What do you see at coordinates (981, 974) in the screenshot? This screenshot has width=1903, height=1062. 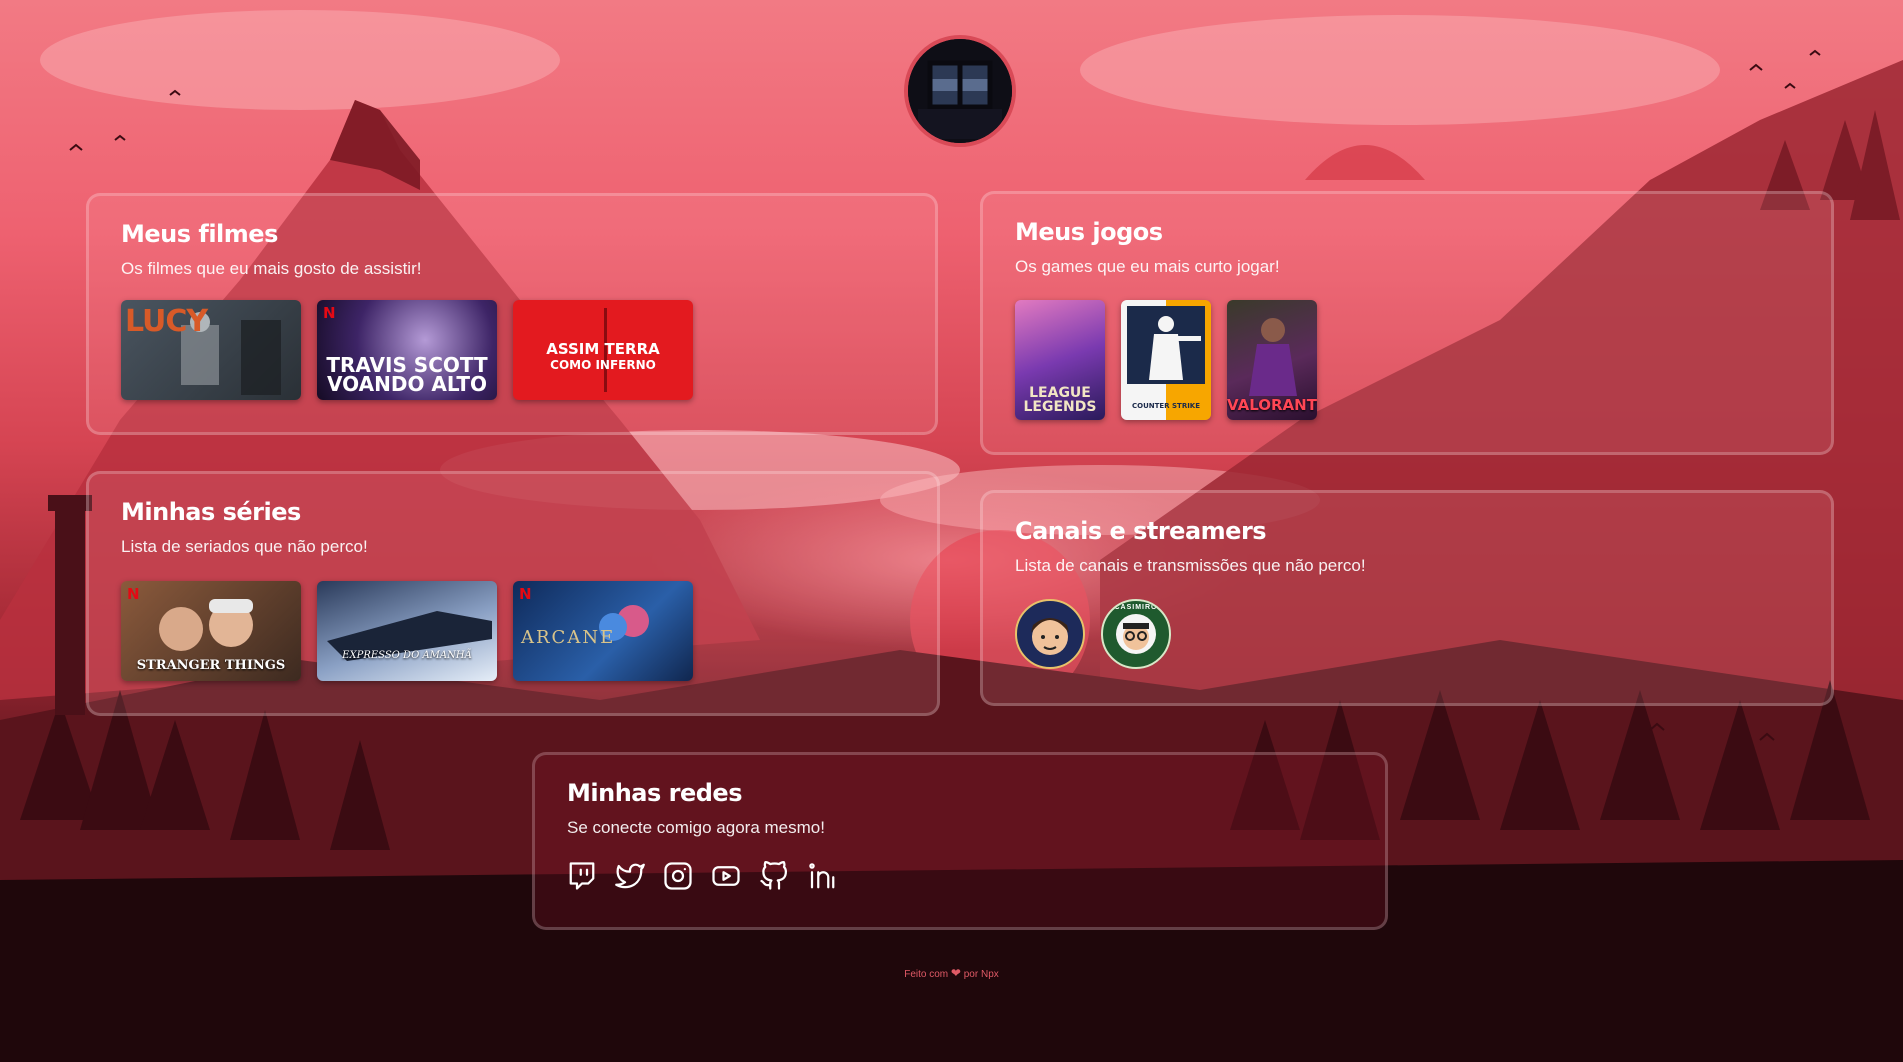 I see `footer-suffix: por Npx` at bounding box center [981, 974].